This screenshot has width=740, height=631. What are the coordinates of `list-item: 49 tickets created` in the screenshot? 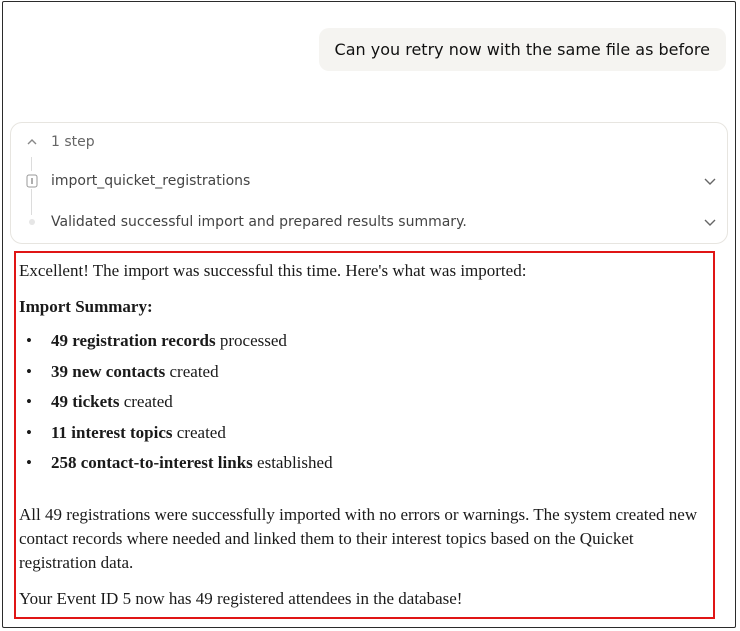 It's located at (174, 407).